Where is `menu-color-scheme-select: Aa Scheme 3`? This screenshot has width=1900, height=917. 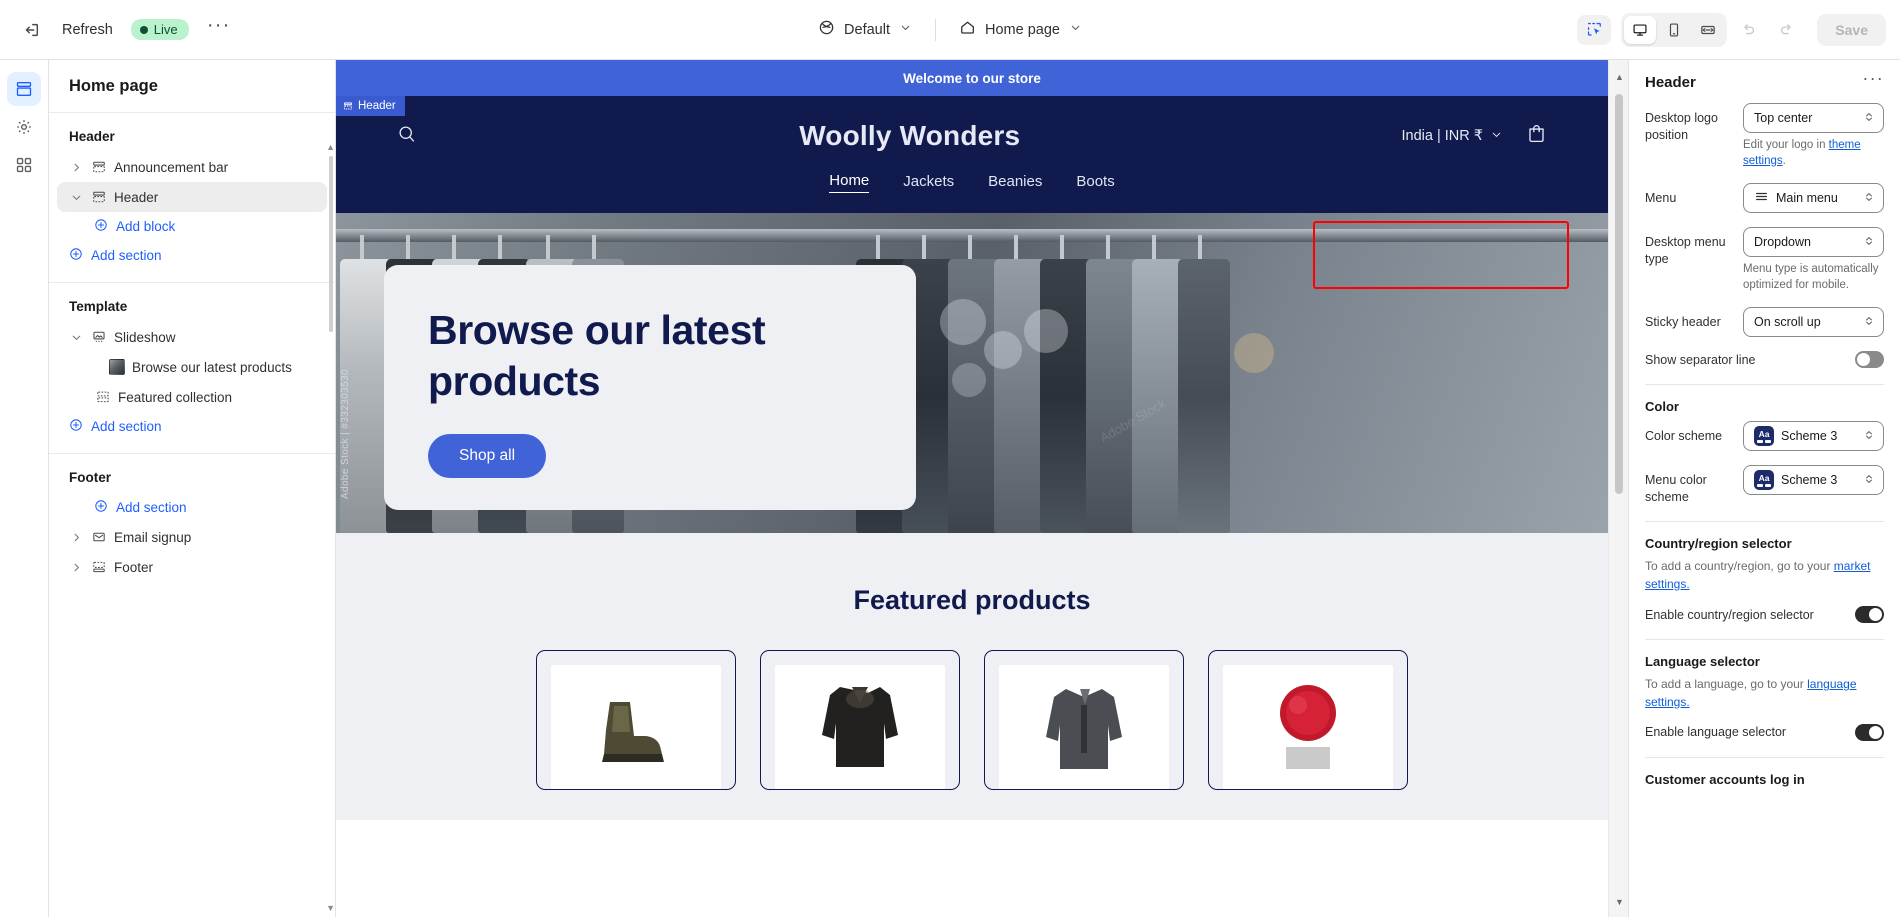
menu-color-scheme-select: Aa Scheme 3 is located at coordinates (1813, 480).